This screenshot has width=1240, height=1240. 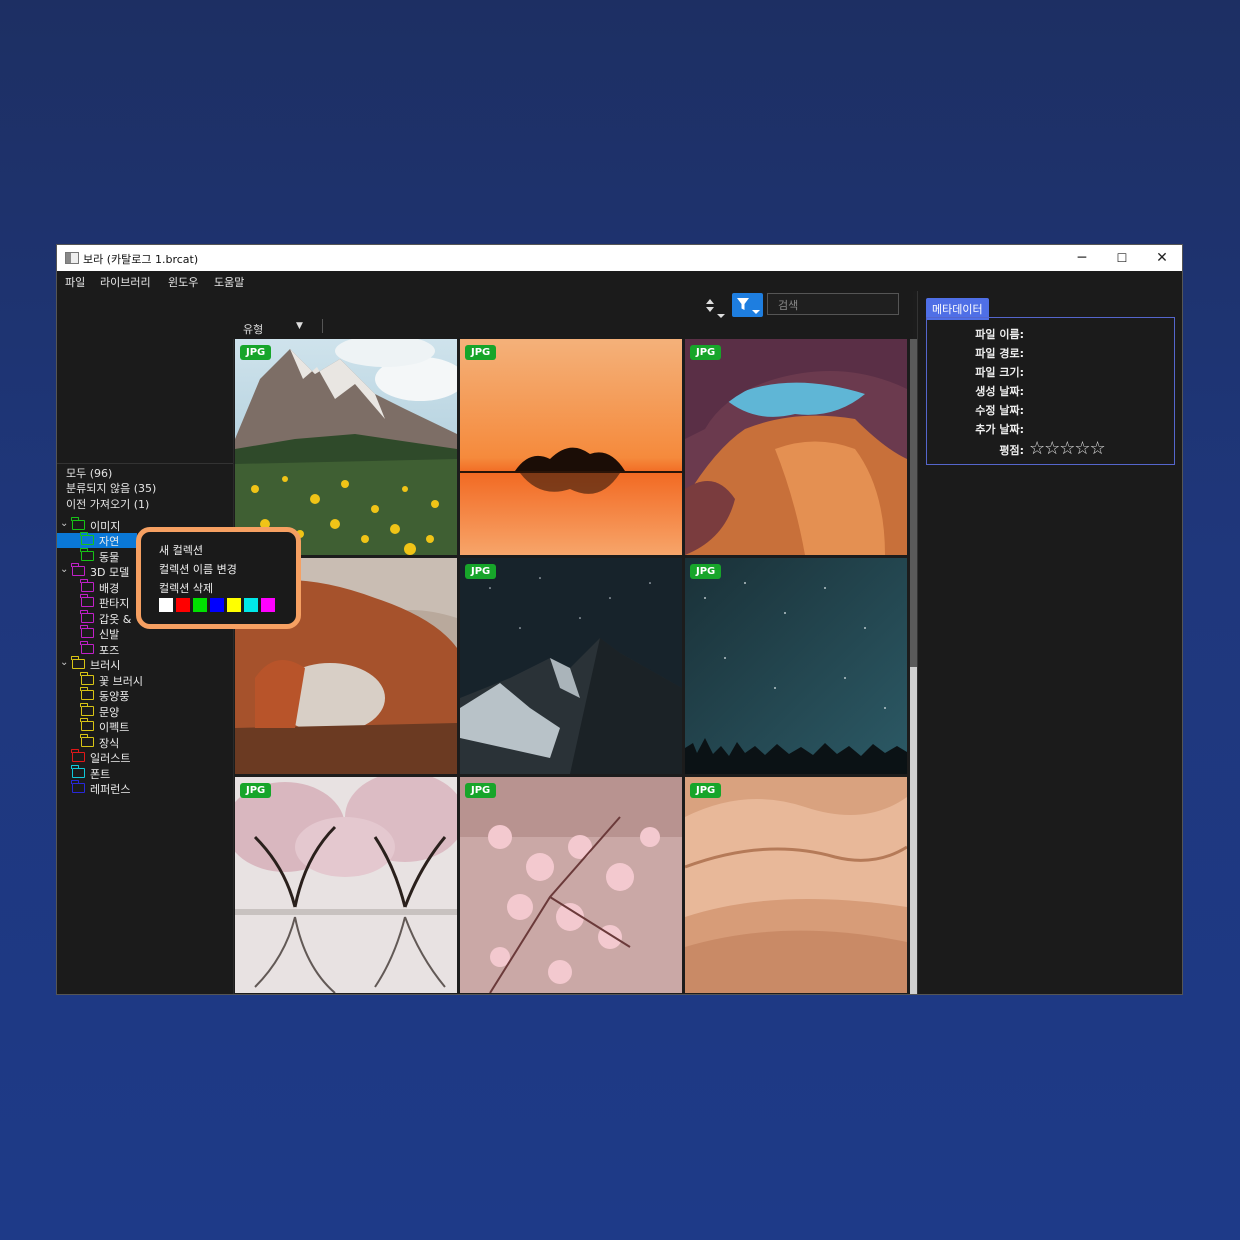 I want to click on filter-uncategorized: 분류되지 않음 (35), so click(x=111, y=488).